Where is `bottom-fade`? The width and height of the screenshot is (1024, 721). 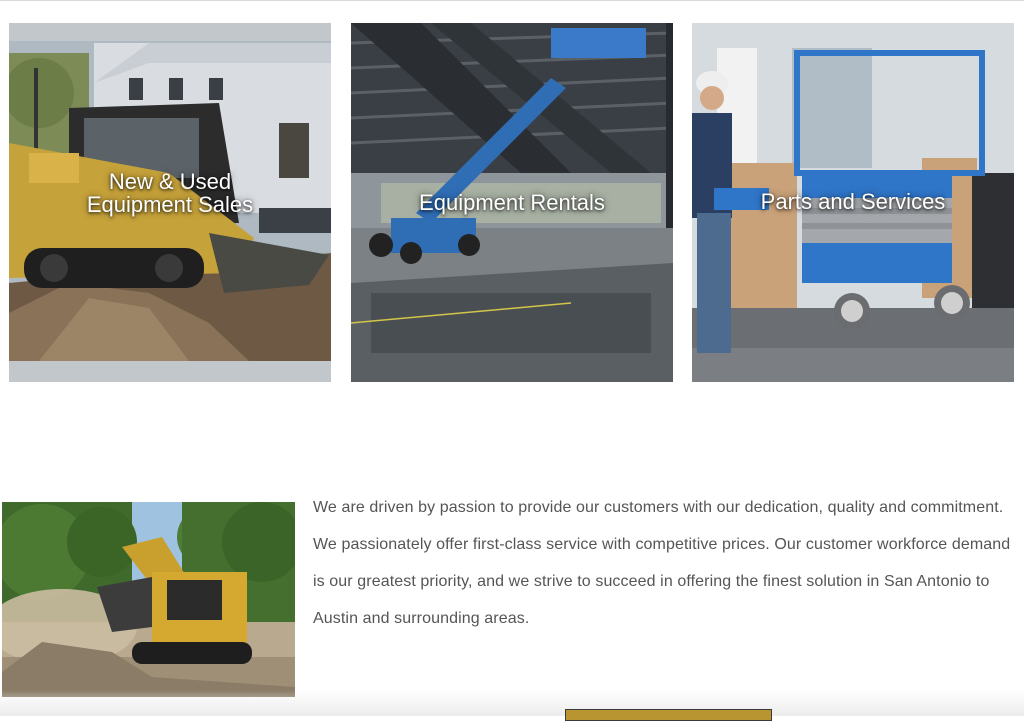 bottom-fade is located at coordinates (512, 703).